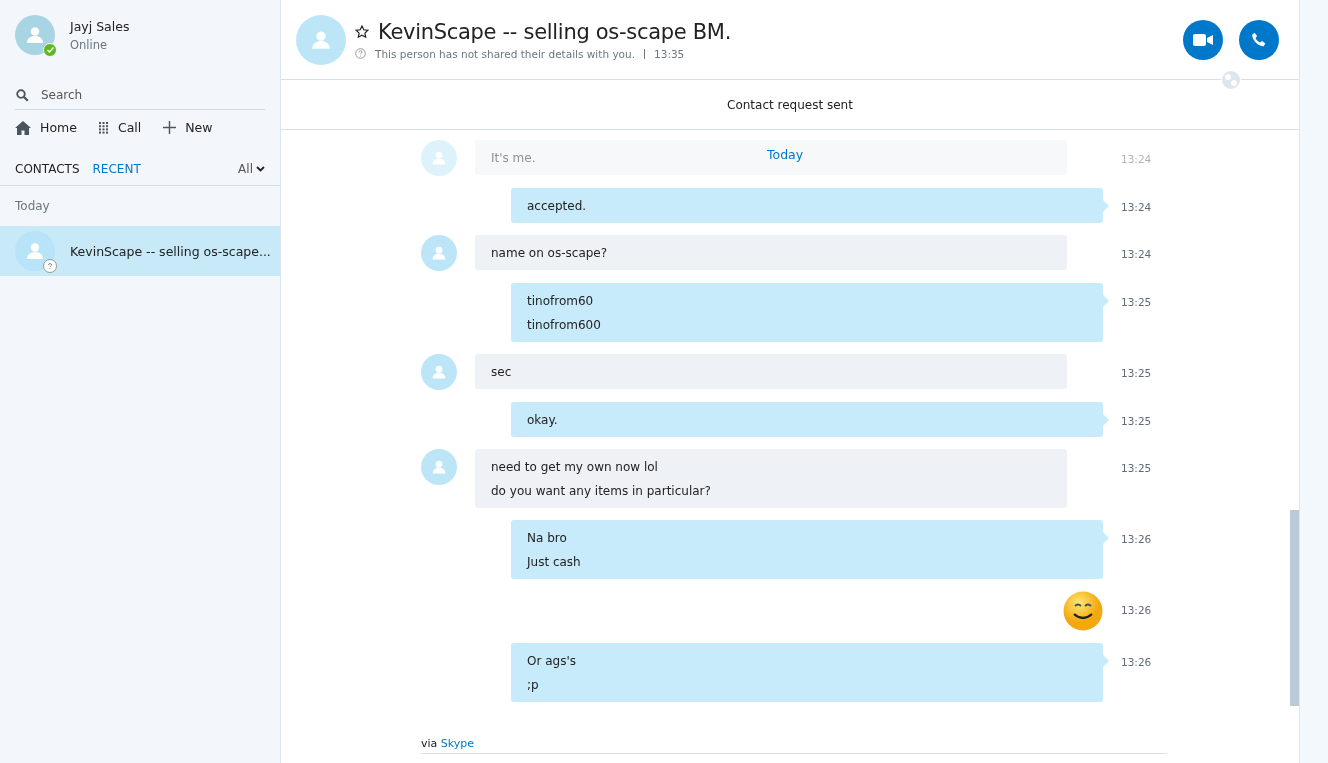  I want to click on unknown-status-icon, so click(50, 266).